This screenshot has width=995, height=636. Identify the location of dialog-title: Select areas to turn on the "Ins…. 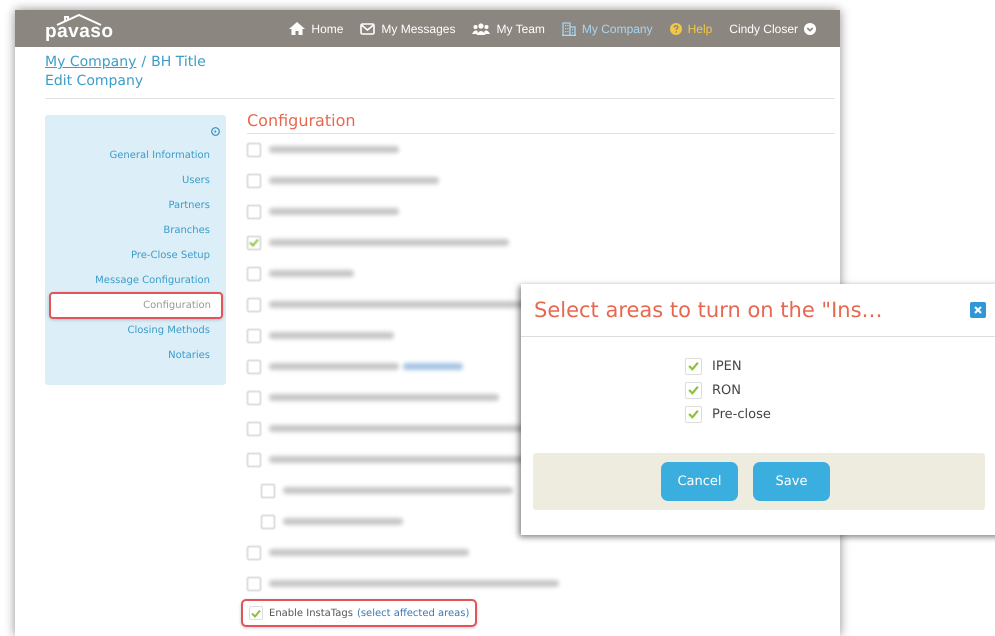
(708, 310).